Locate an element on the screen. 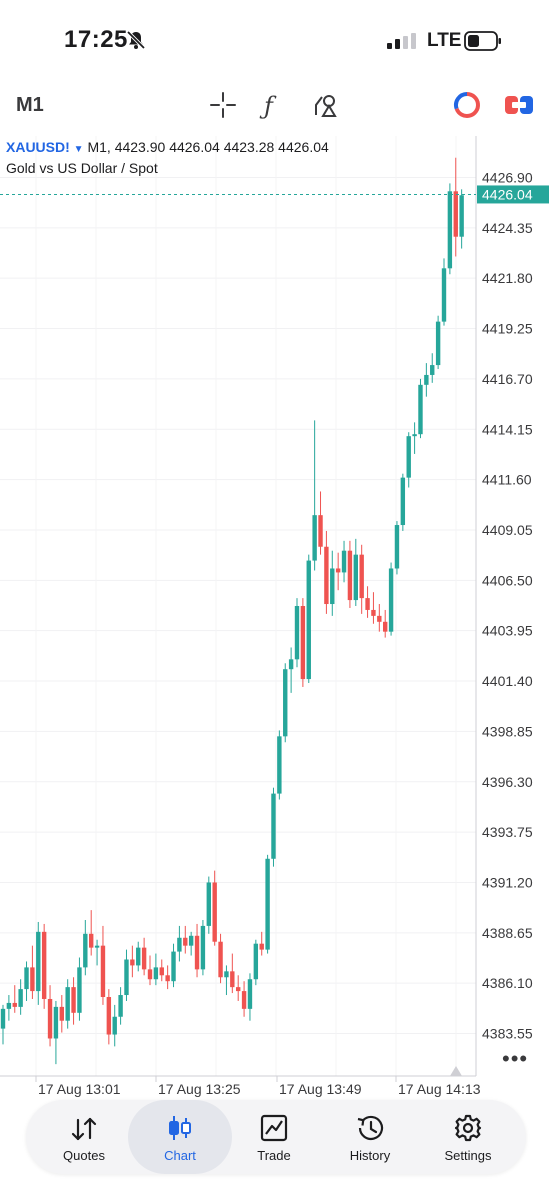  chart-shift-marker is located at coordinates (456, 1071).